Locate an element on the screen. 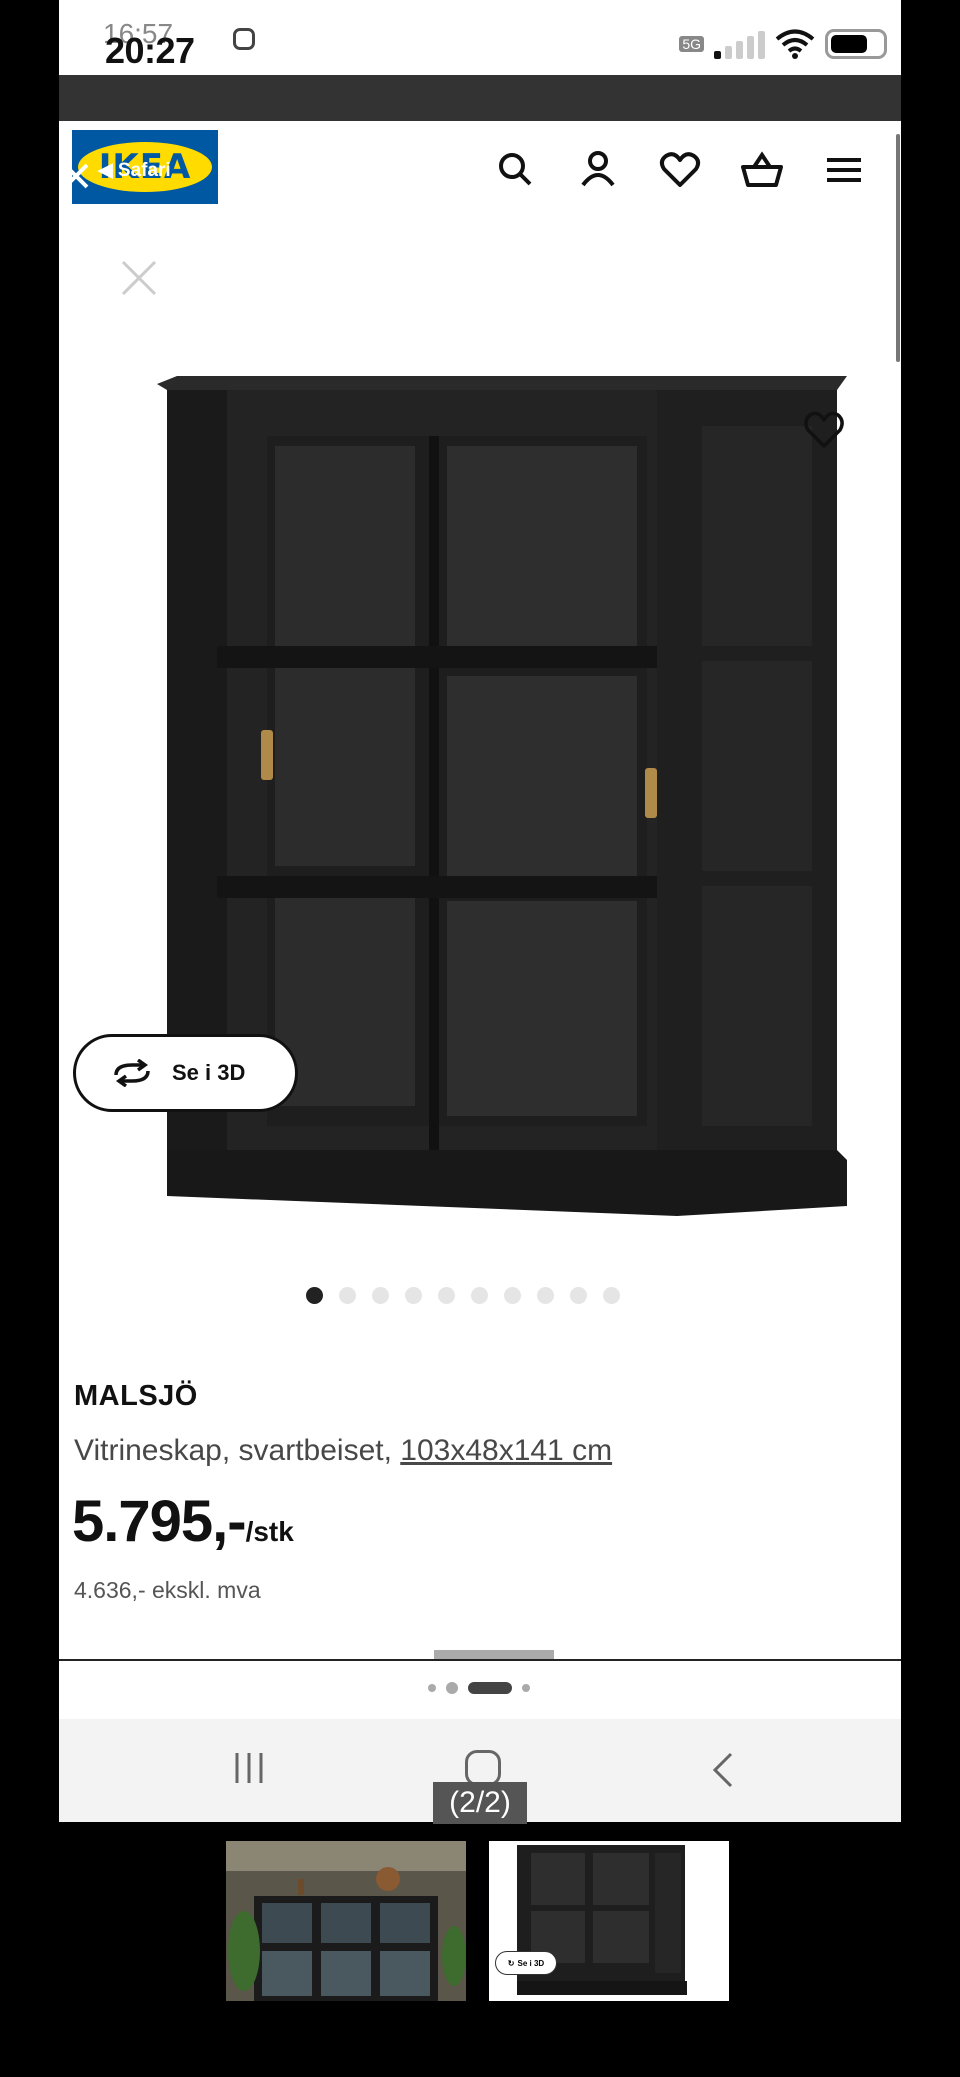  user-icon is located at coordinates (598, 170).